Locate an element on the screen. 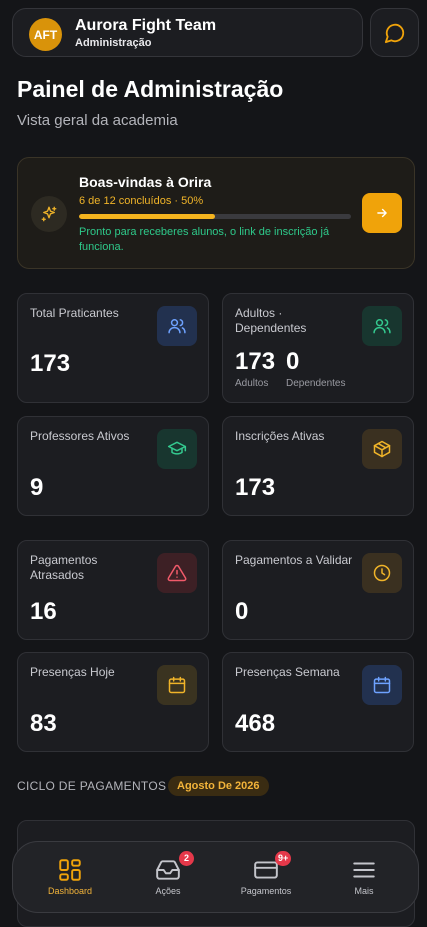 This screenshot has width=427, height=927. adults-label: Adultos is located at coordinates (252, 383).